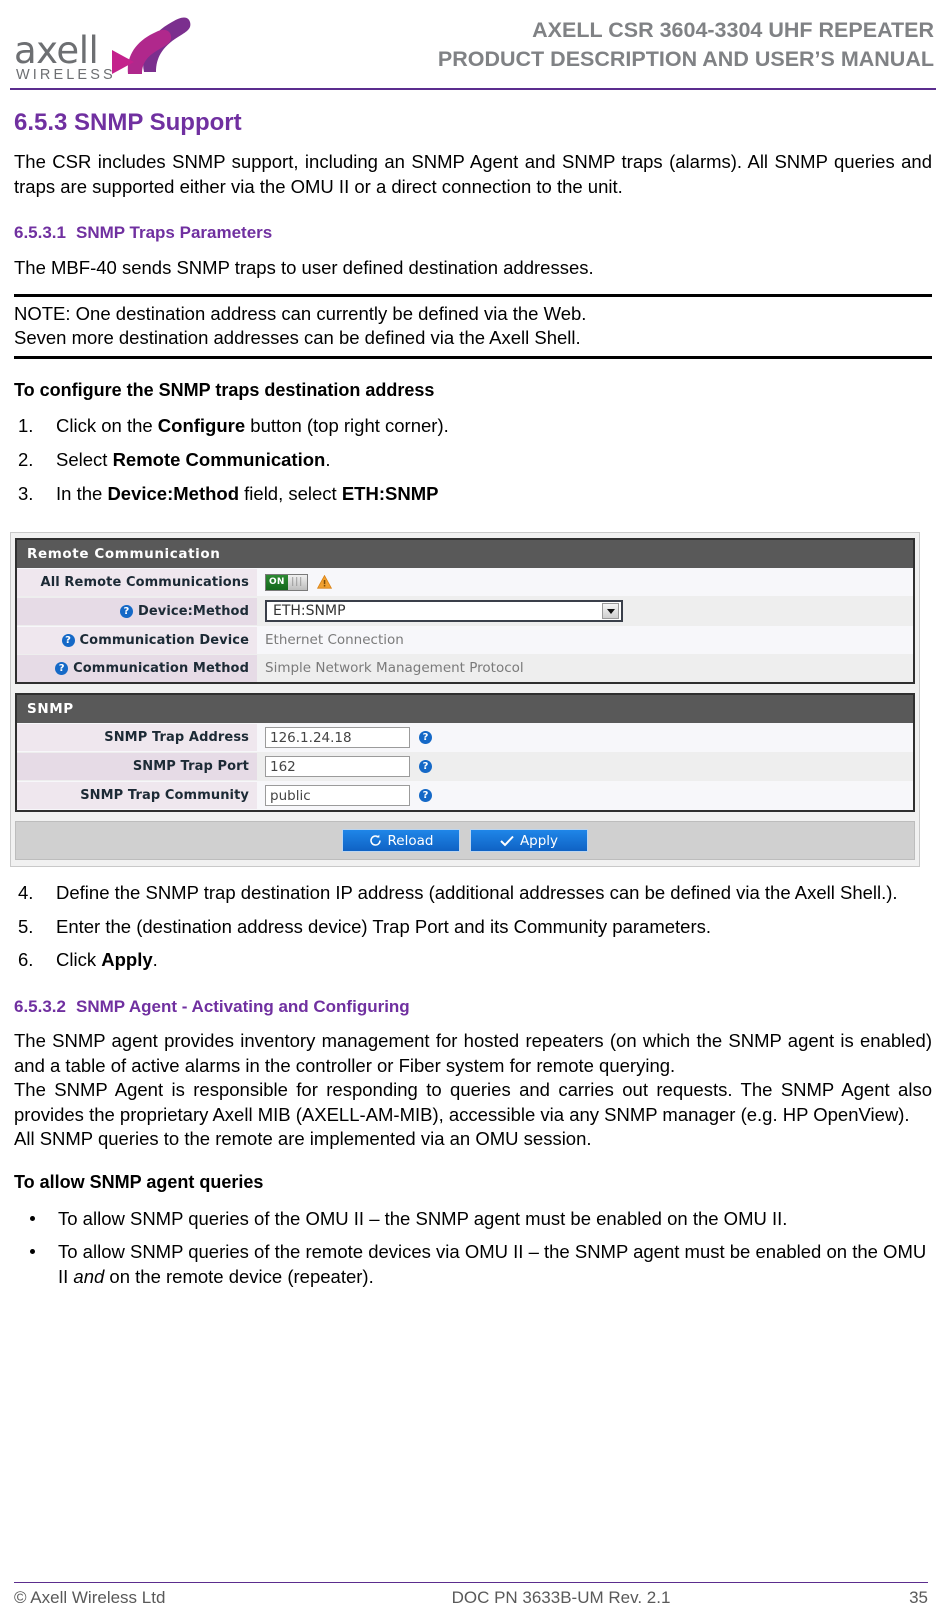 The width and height of the screenshot is (942, 1614). I want to click on step-6-bold: Apply, so click(127, 960).